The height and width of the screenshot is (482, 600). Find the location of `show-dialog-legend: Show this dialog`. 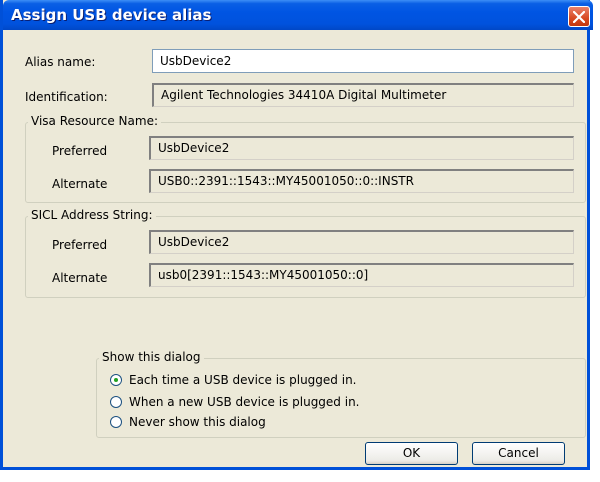

show-dialog-legend: Show this dialog is located at coordinates (151, 357).